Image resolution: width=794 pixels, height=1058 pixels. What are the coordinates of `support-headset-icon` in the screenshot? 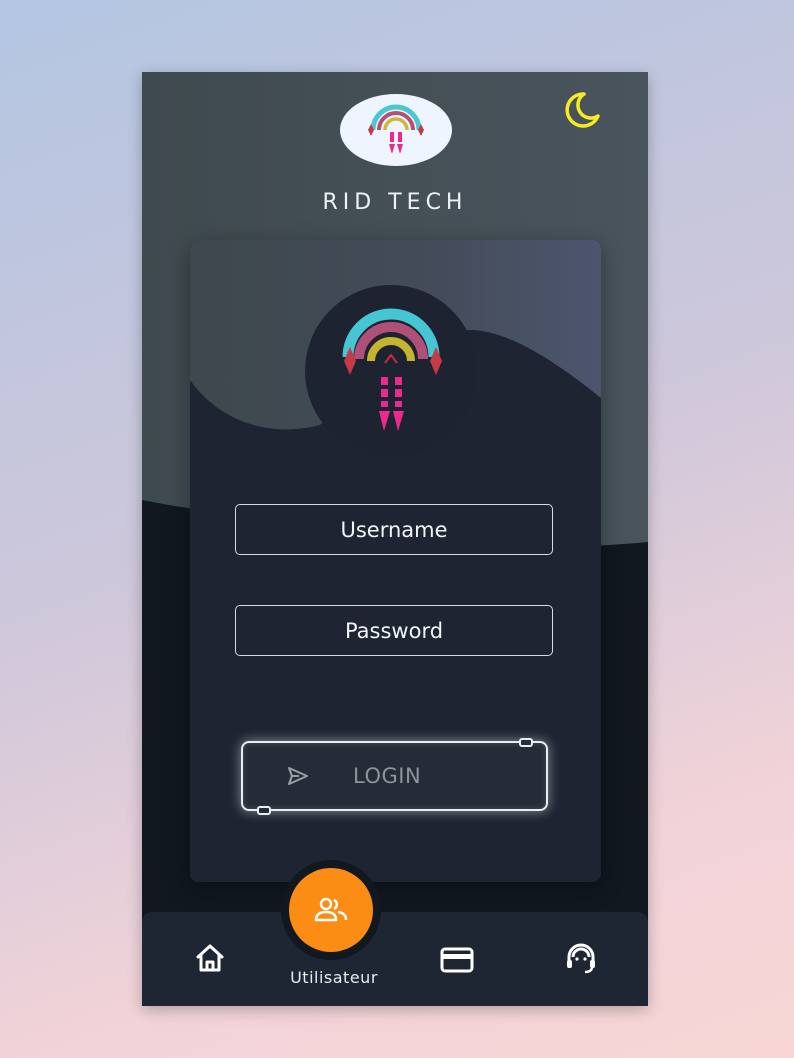 It's located at (581, 958).